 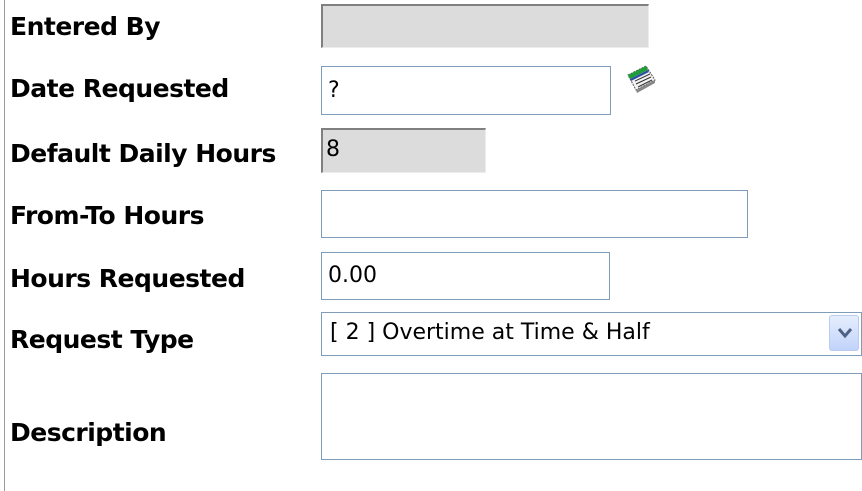 I want to click on chevron-down-icon, so click(x=845, y=333).